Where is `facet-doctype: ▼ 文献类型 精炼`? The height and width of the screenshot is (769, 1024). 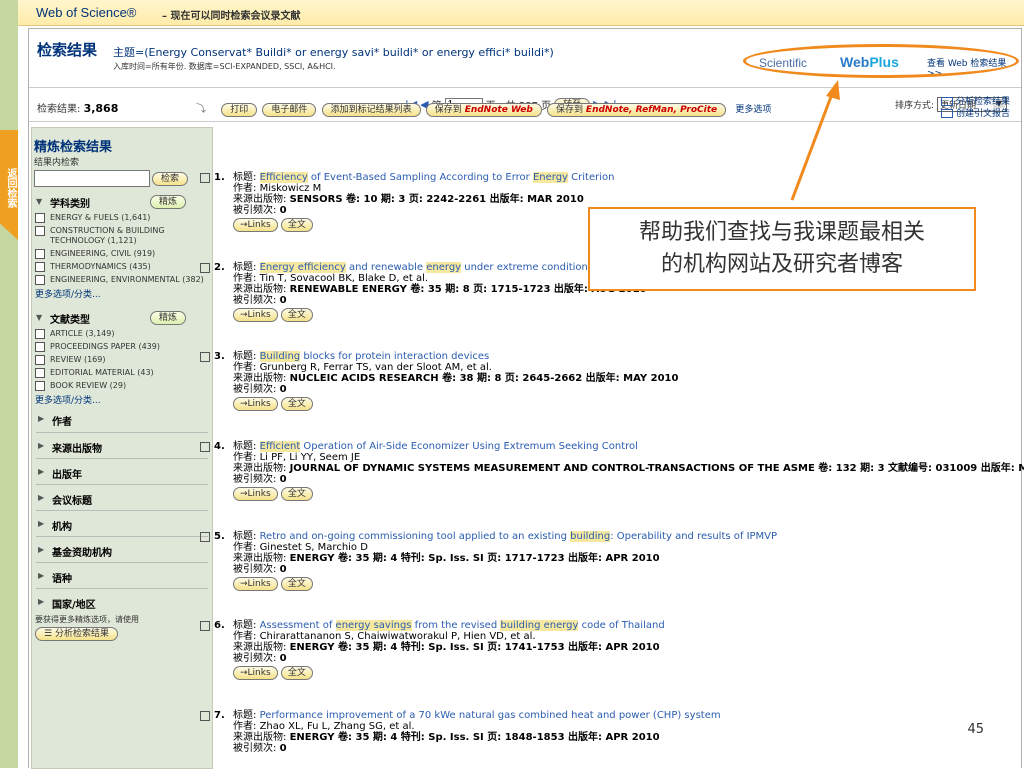 facet-doctype: ▼ 文献类型 精炼 is located at coordinates (122, 318).